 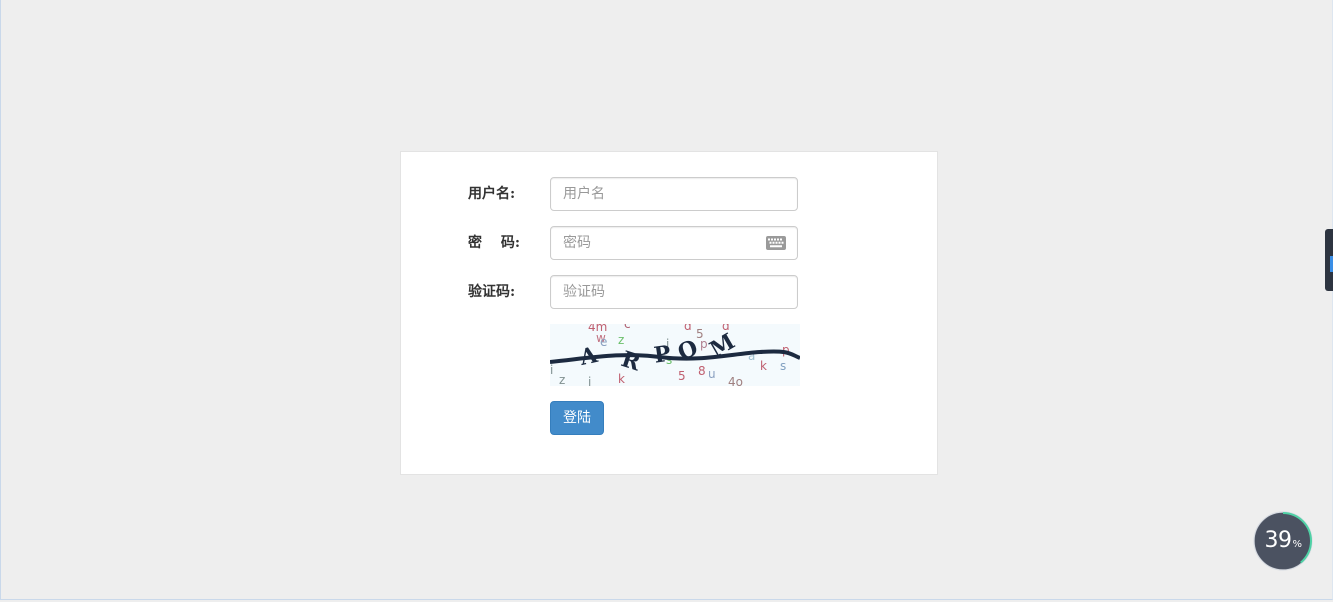 I want to click on password-label: 密 码:, so click(x=495, y=243).